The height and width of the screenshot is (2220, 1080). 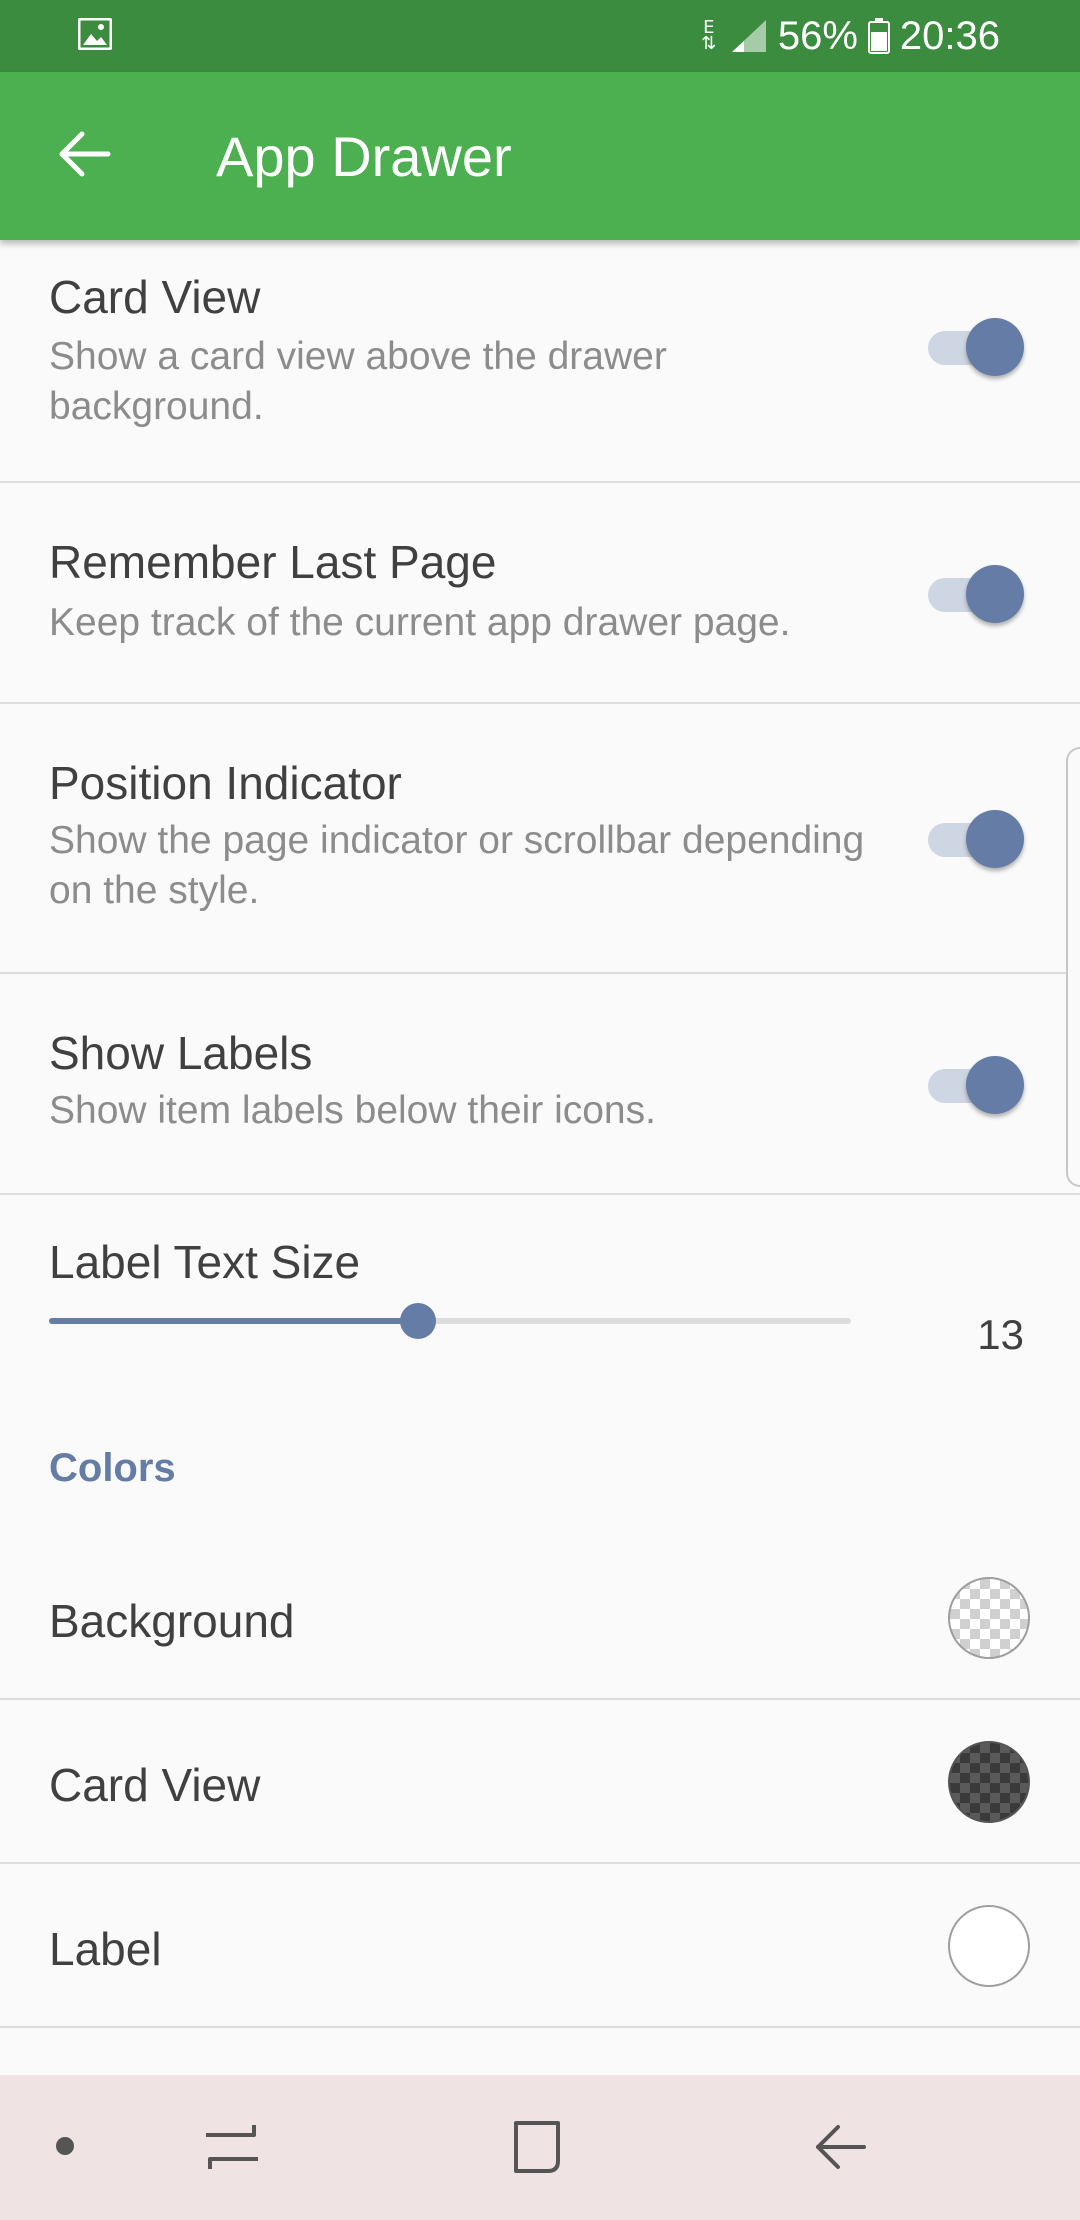 What do you see at coordinates (748, 36) in the screenshot?
I see `signal-icon` at bounding box center [748, 36].